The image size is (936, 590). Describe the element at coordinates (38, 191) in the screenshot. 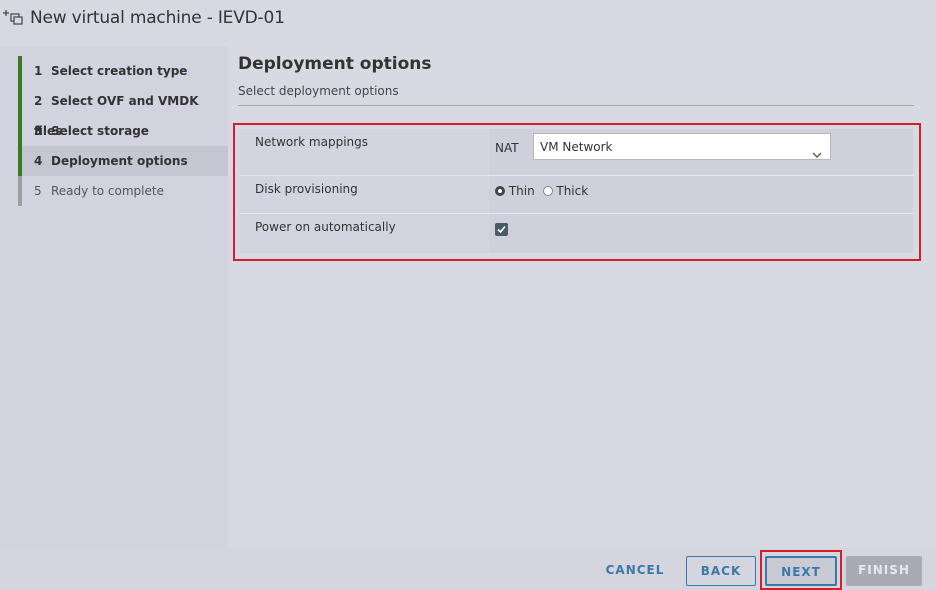

I see `step-number: 5` at that location.